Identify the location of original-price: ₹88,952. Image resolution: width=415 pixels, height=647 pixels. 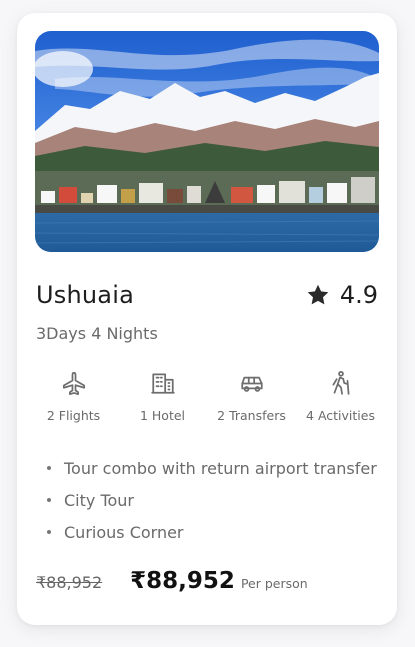
(69, 582).